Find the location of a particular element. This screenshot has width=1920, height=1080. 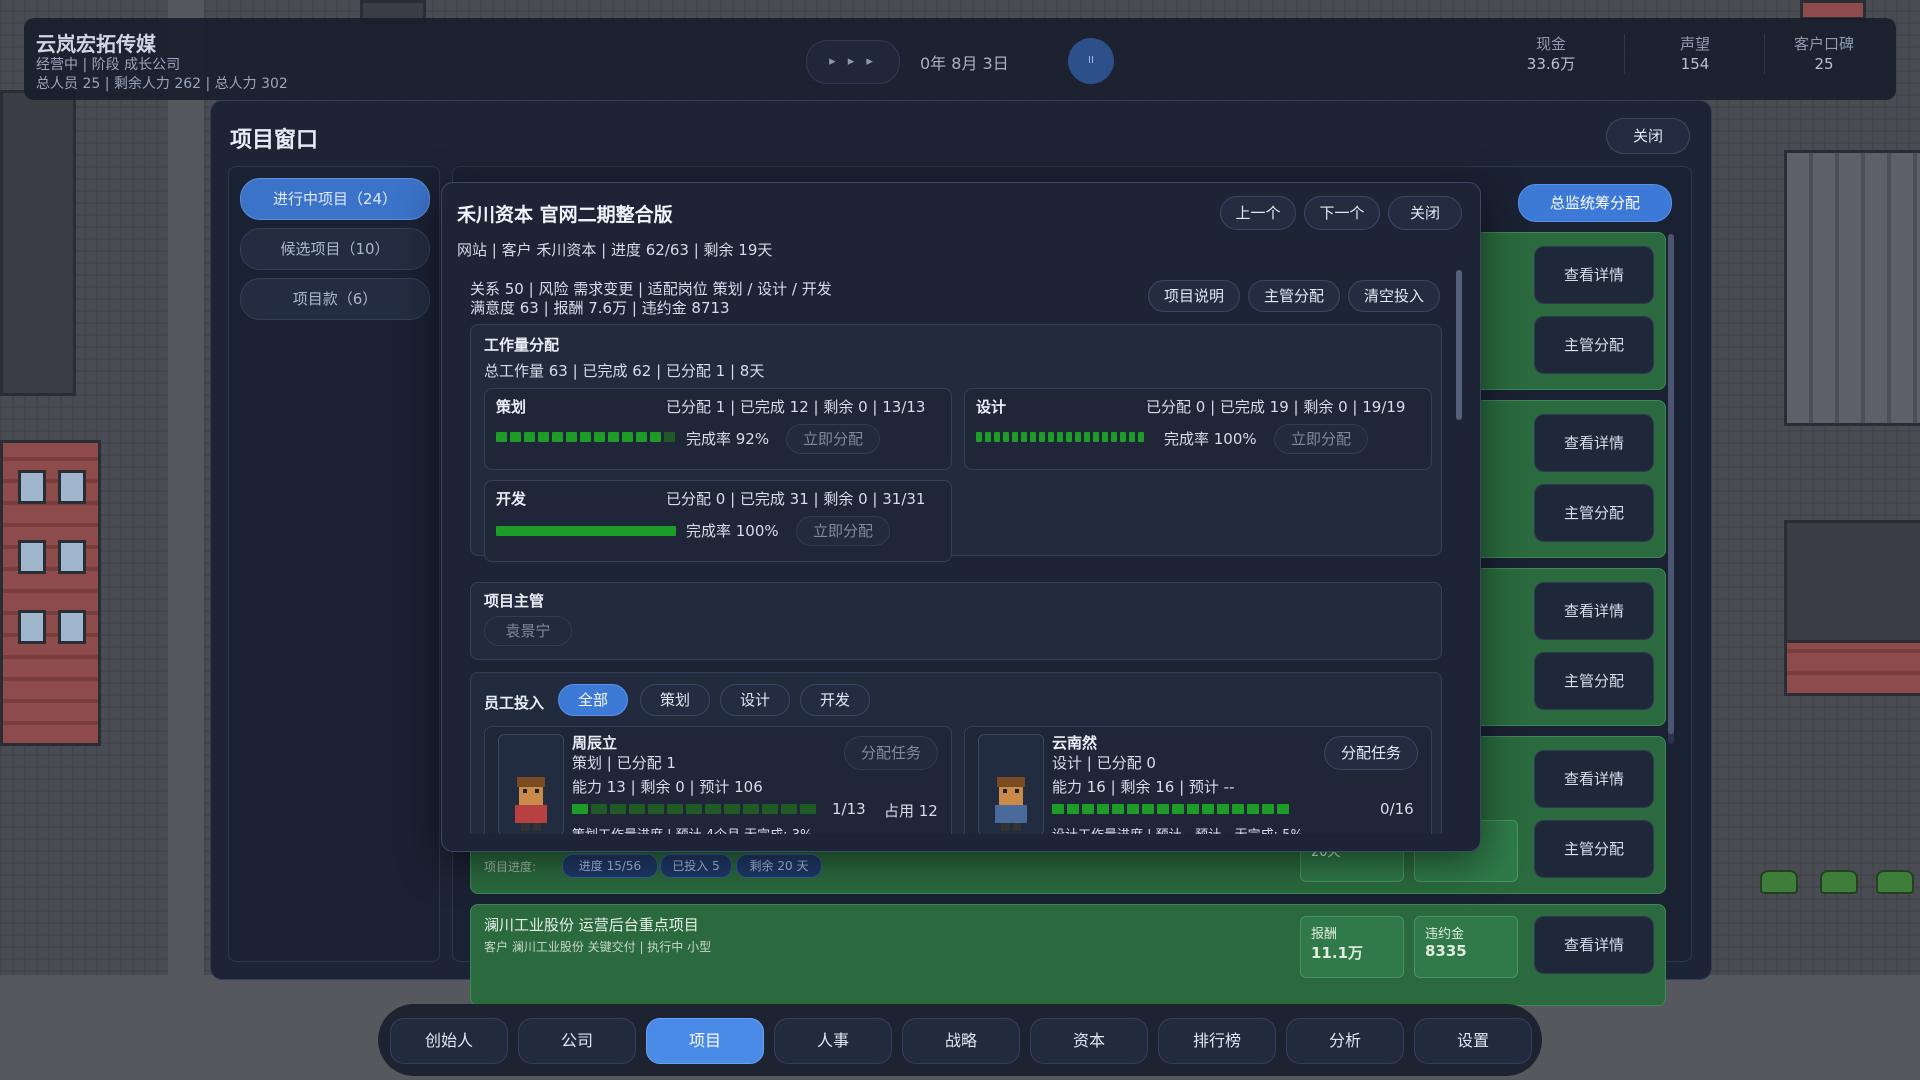

role-rate: 完成率 92% is located at coordinates (728, 439).